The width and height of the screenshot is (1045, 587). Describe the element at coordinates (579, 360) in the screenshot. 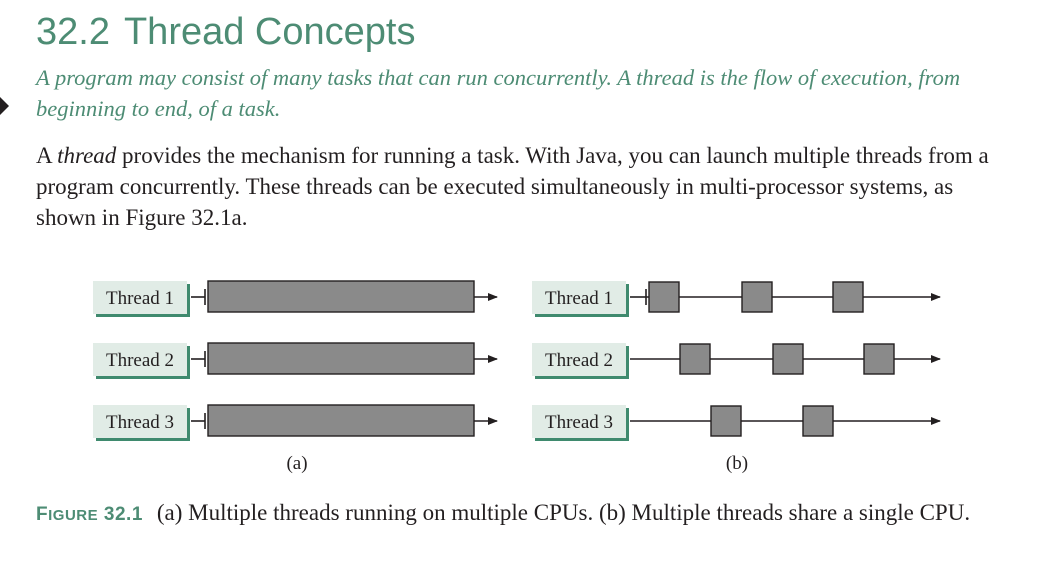

I see `panel-b-thread-2-label: Thread 2` at that location.